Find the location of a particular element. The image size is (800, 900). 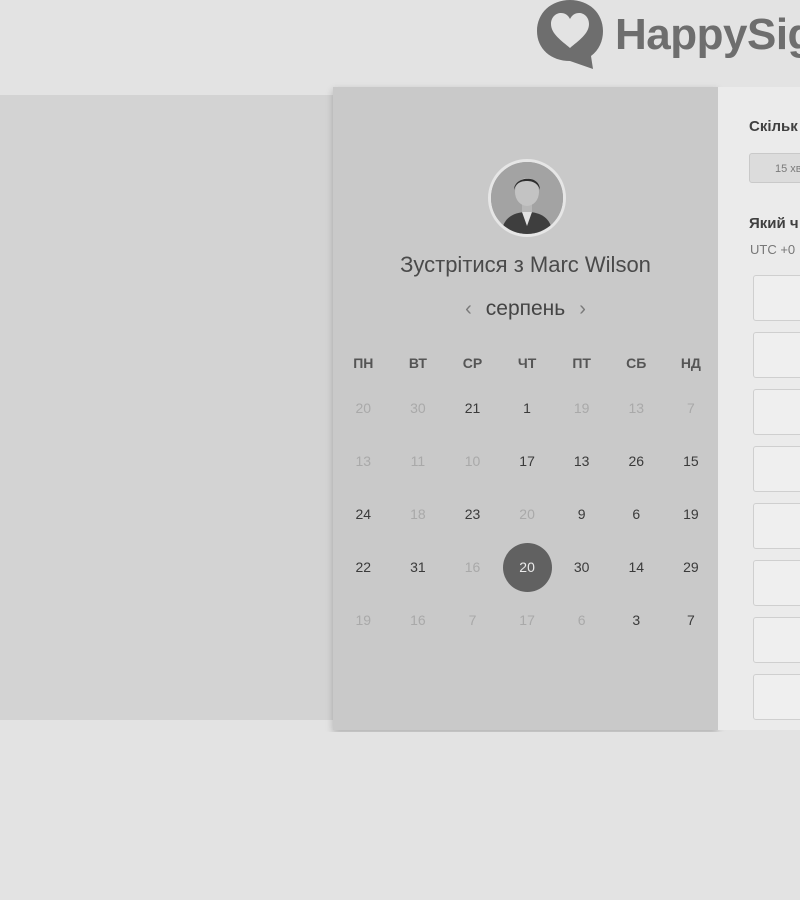

time-question: Який ч is located at coordinates (774, 223).